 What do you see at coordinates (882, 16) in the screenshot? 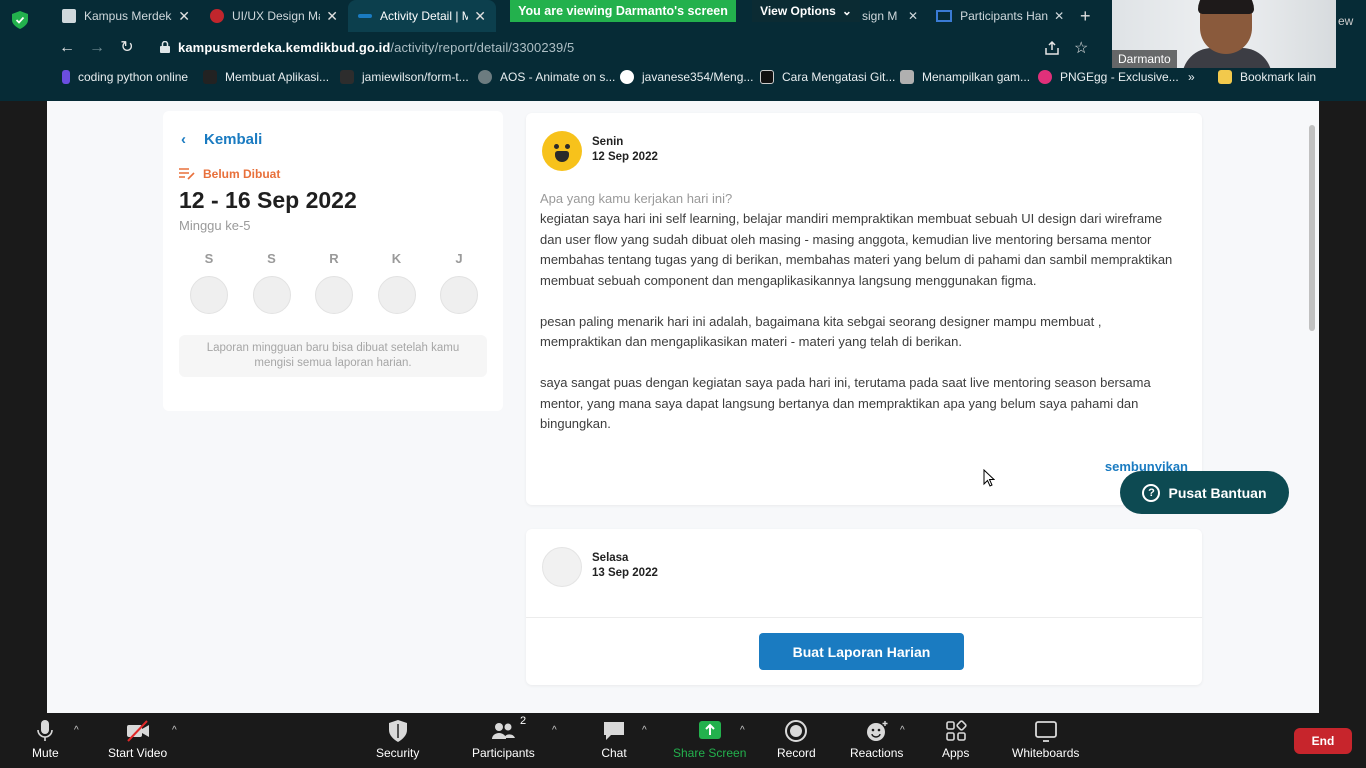
I see `tab-title-partial: sign M` at bounding box center [882, 16].